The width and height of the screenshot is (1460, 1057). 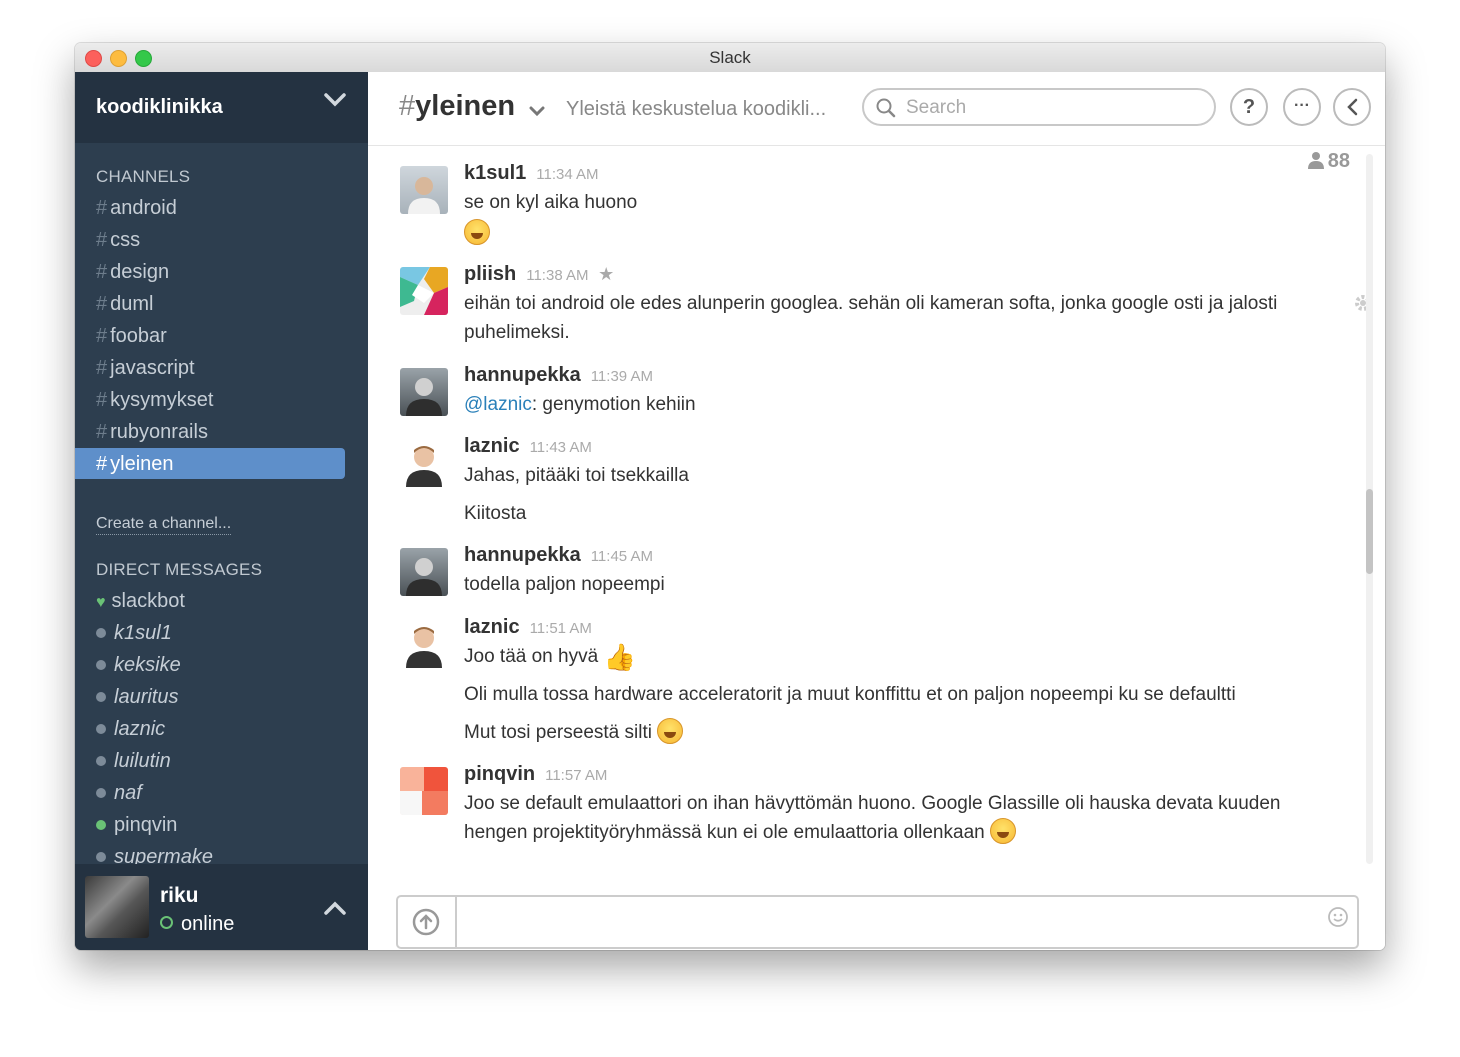 I want to click on maximize-window-button, so click(x=143, y=58).